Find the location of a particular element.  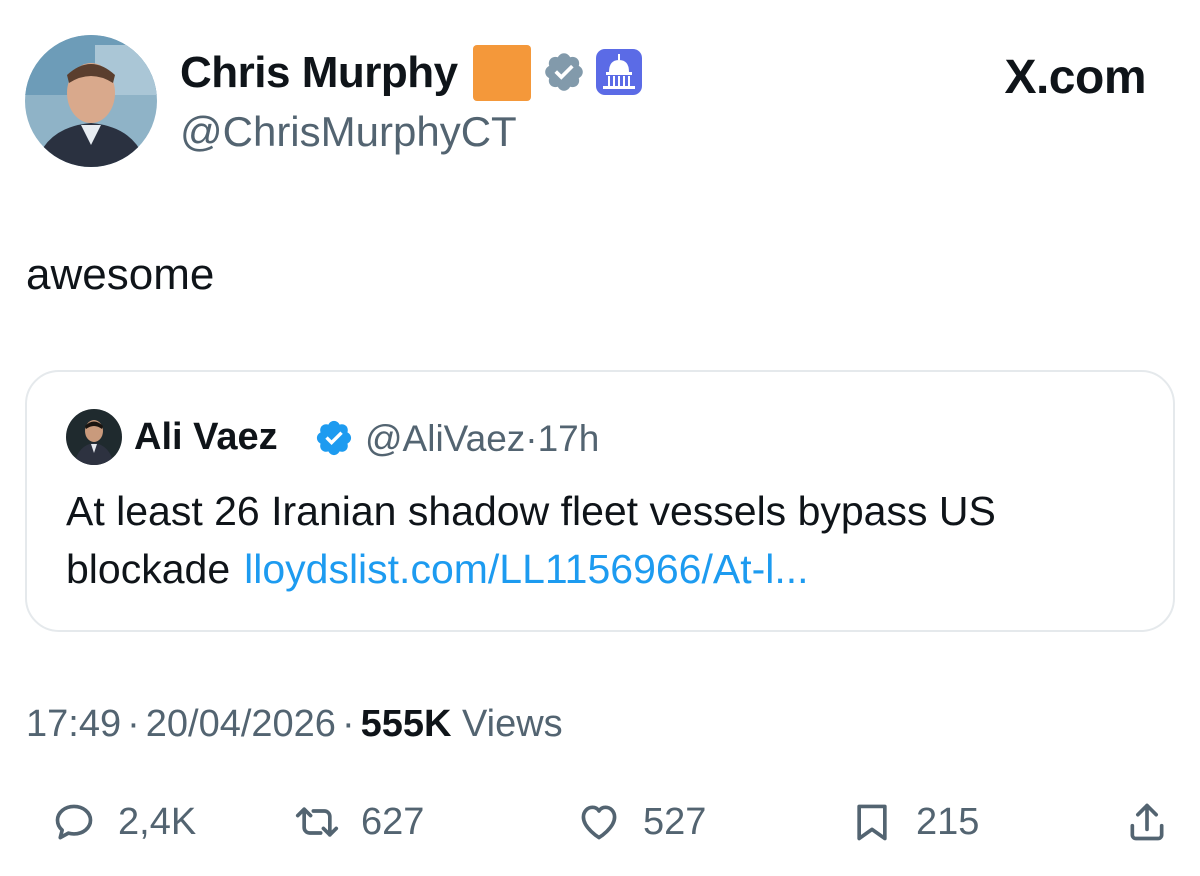

reply-button: 2,4K is located at coordinates (124, 822).